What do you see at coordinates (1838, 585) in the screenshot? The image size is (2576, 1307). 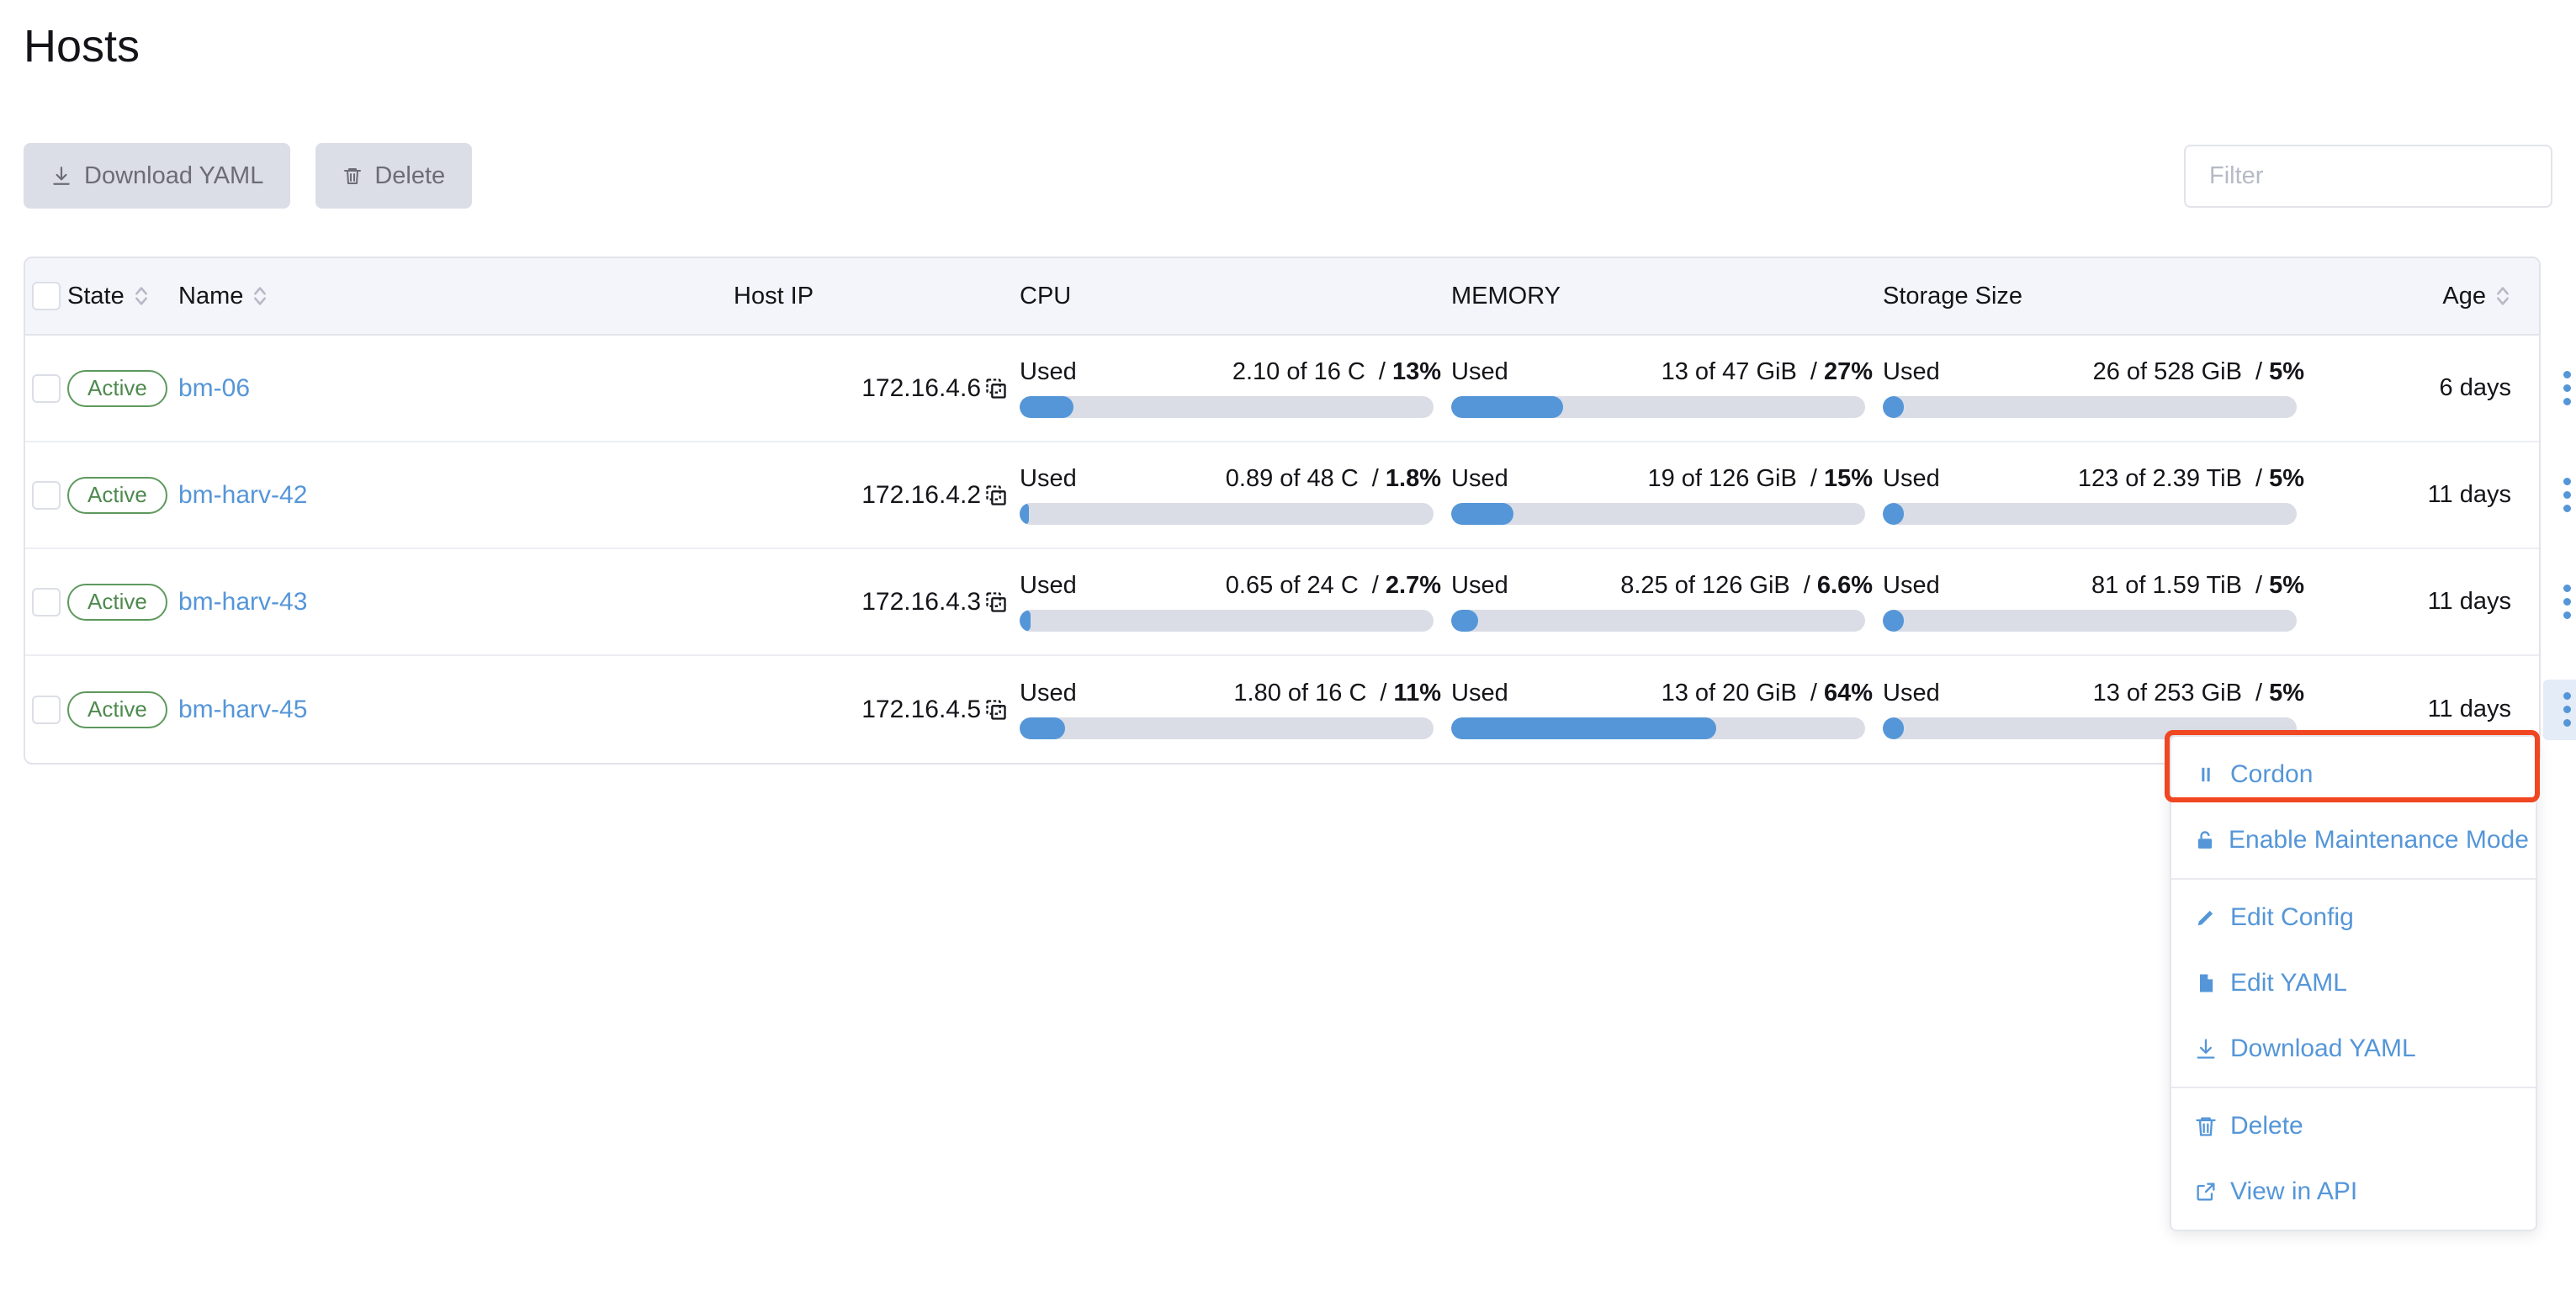 I see `memory-percent: / 6.6%` at bounding box center [1838, 585].